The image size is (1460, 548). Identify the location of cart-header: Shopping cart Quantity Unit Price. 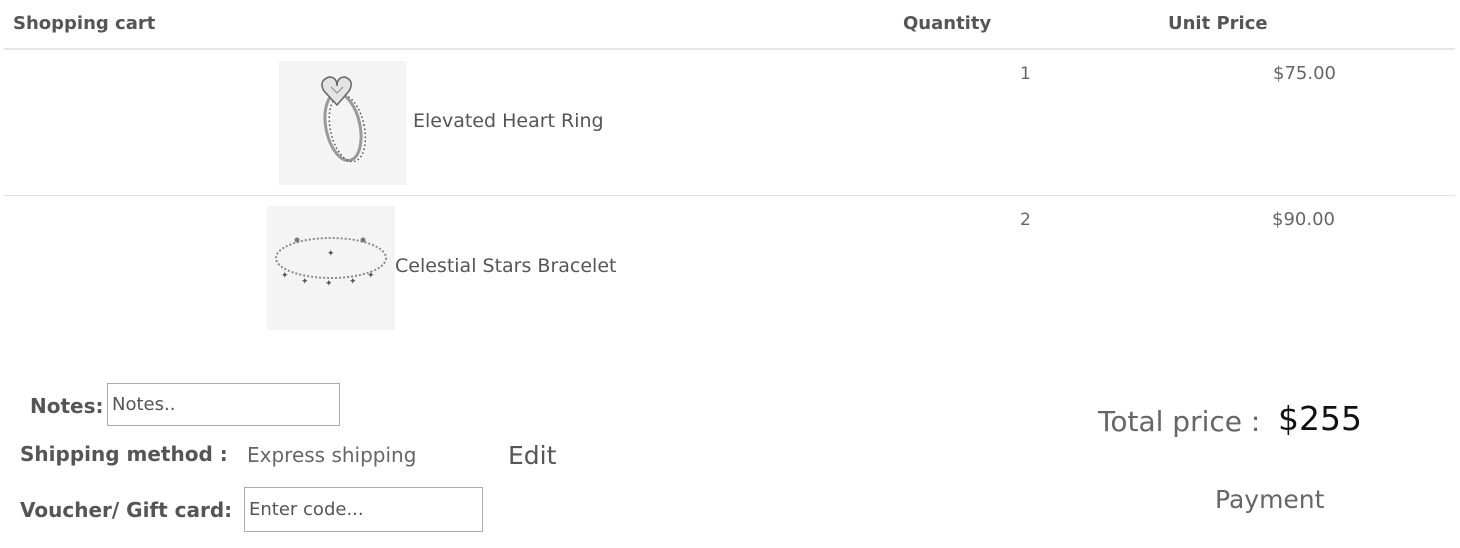
(729, 25).